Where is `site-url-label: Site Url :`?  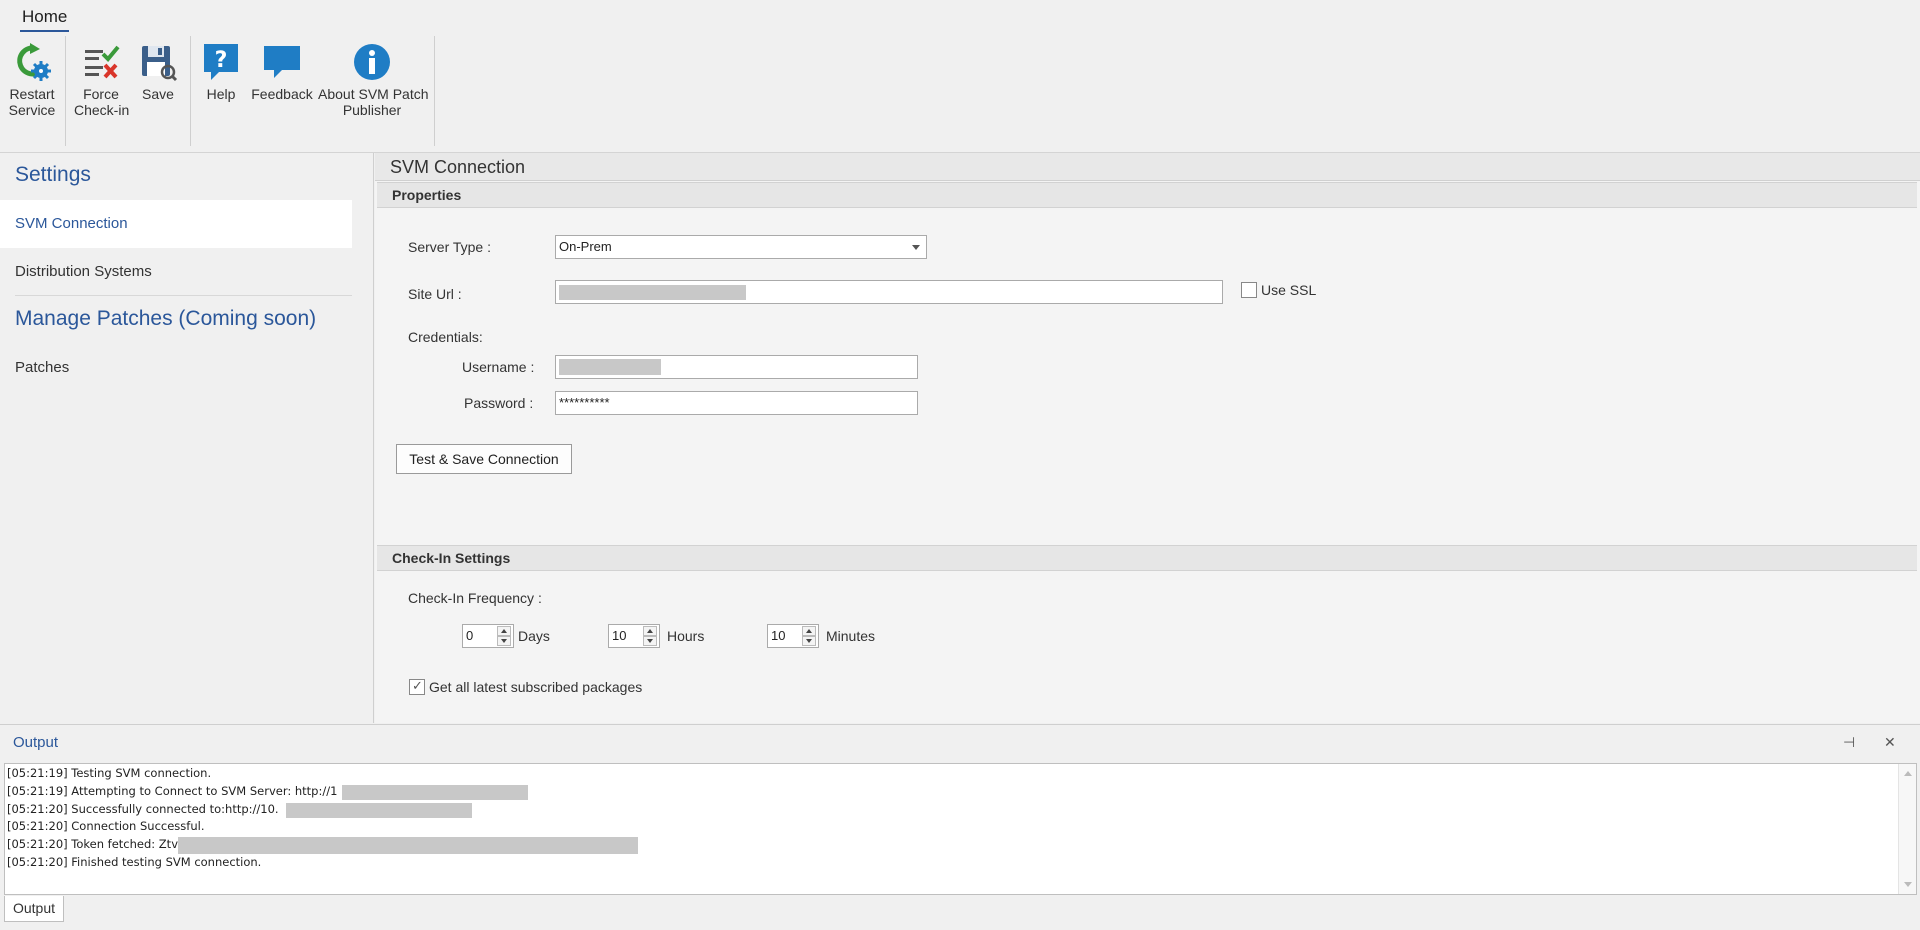
site-url-label: Site Url : is located at coordinates (435, 294).